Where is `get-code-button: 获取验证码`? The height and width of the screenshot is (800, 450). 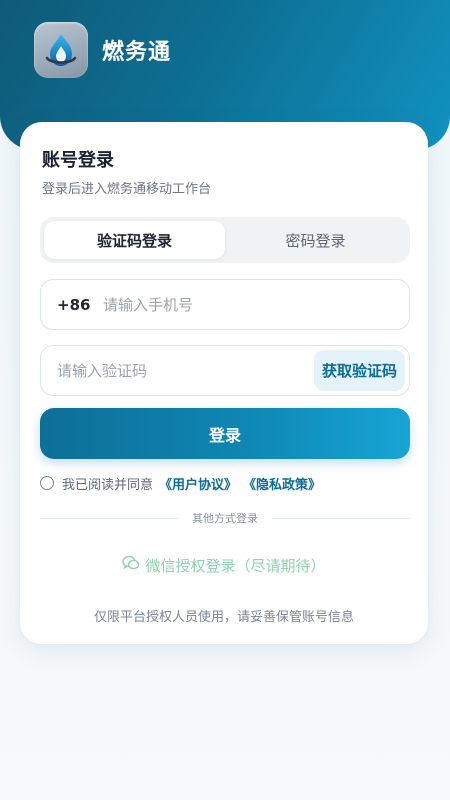 get-code-button: 获取验证码 is located at coordinates (359, 370).